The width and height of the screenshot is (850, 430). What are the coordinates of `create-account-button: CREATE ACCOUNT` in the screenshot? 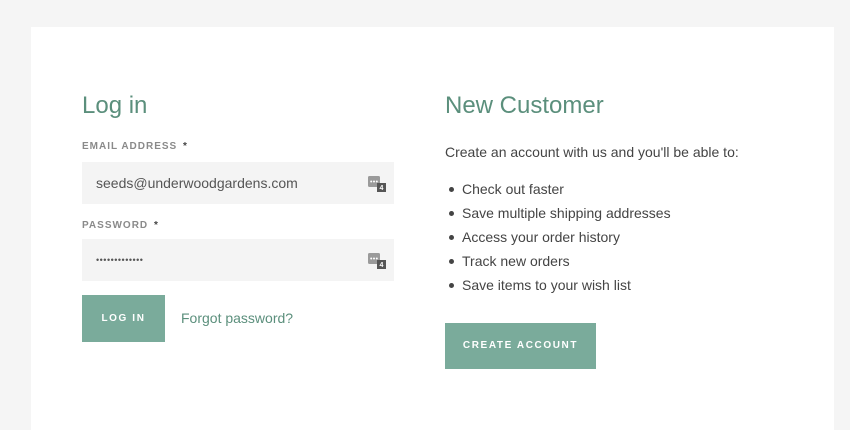 It's located at (520, 346).